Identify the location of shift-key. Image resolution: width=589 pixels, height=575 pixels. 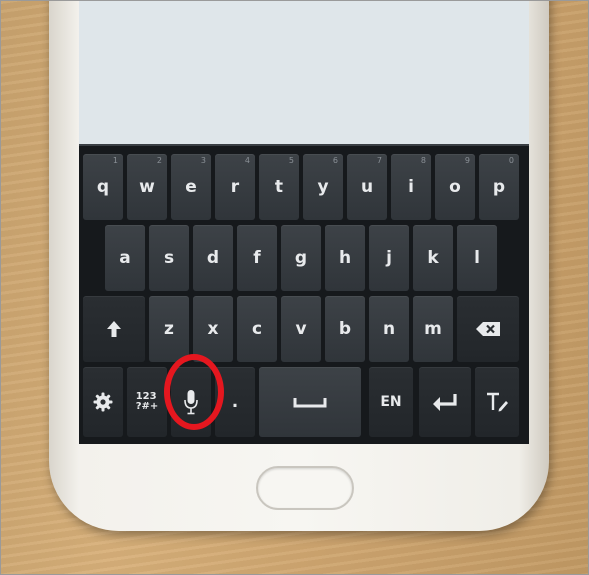
(114, 329).